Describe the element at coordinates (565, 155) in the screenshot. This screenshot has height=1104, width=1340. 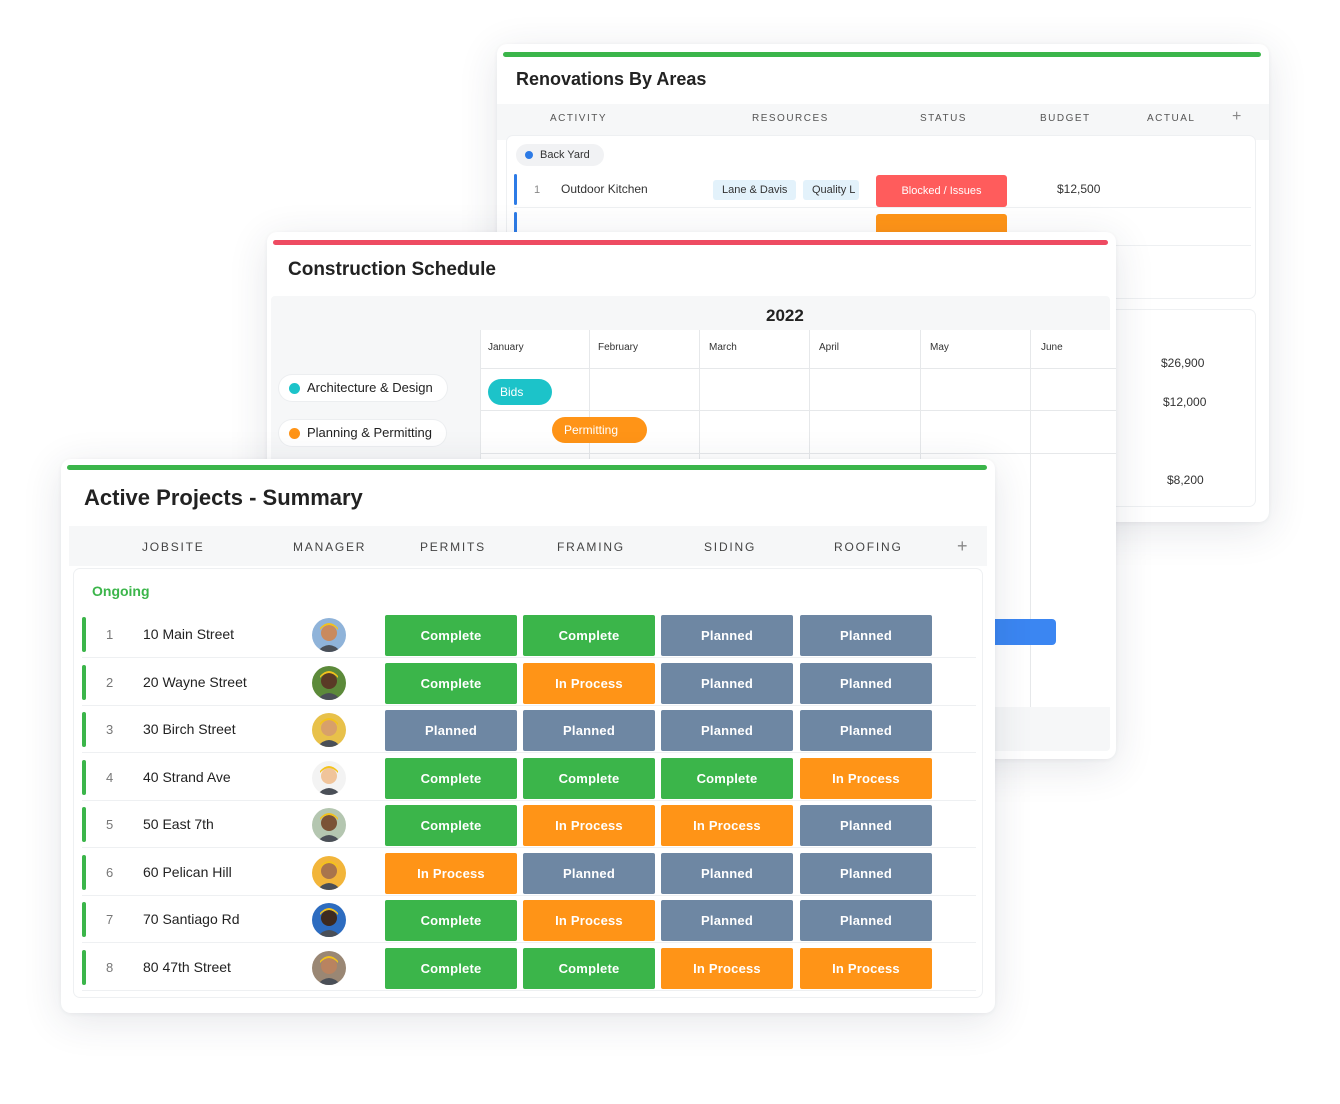
I see `group-name: Back Yard` at that location.